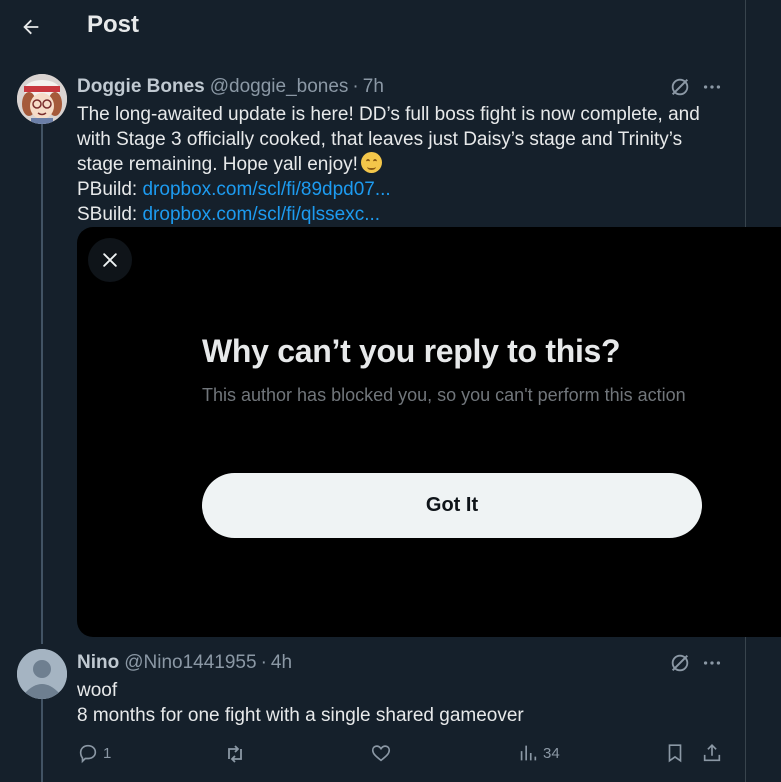 The image size is (781, 782). I want to click on close-icon, so click(110, 260).